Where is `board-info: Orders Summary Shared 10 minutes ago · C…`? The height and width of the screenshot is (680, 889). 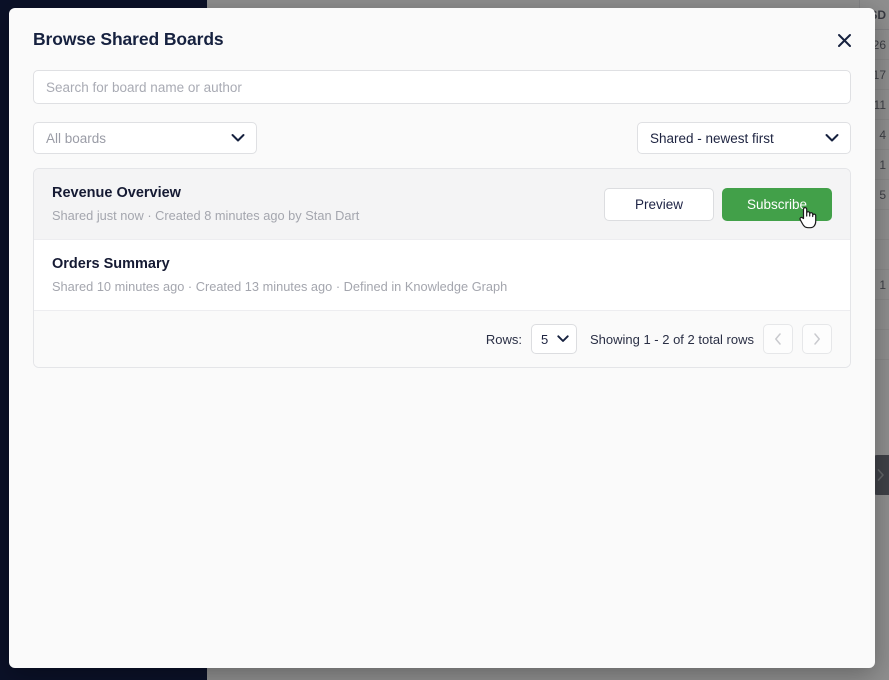
board-info: Orders Summary Shared 10 minutes ago · C… is located at coordinates (279, 275).